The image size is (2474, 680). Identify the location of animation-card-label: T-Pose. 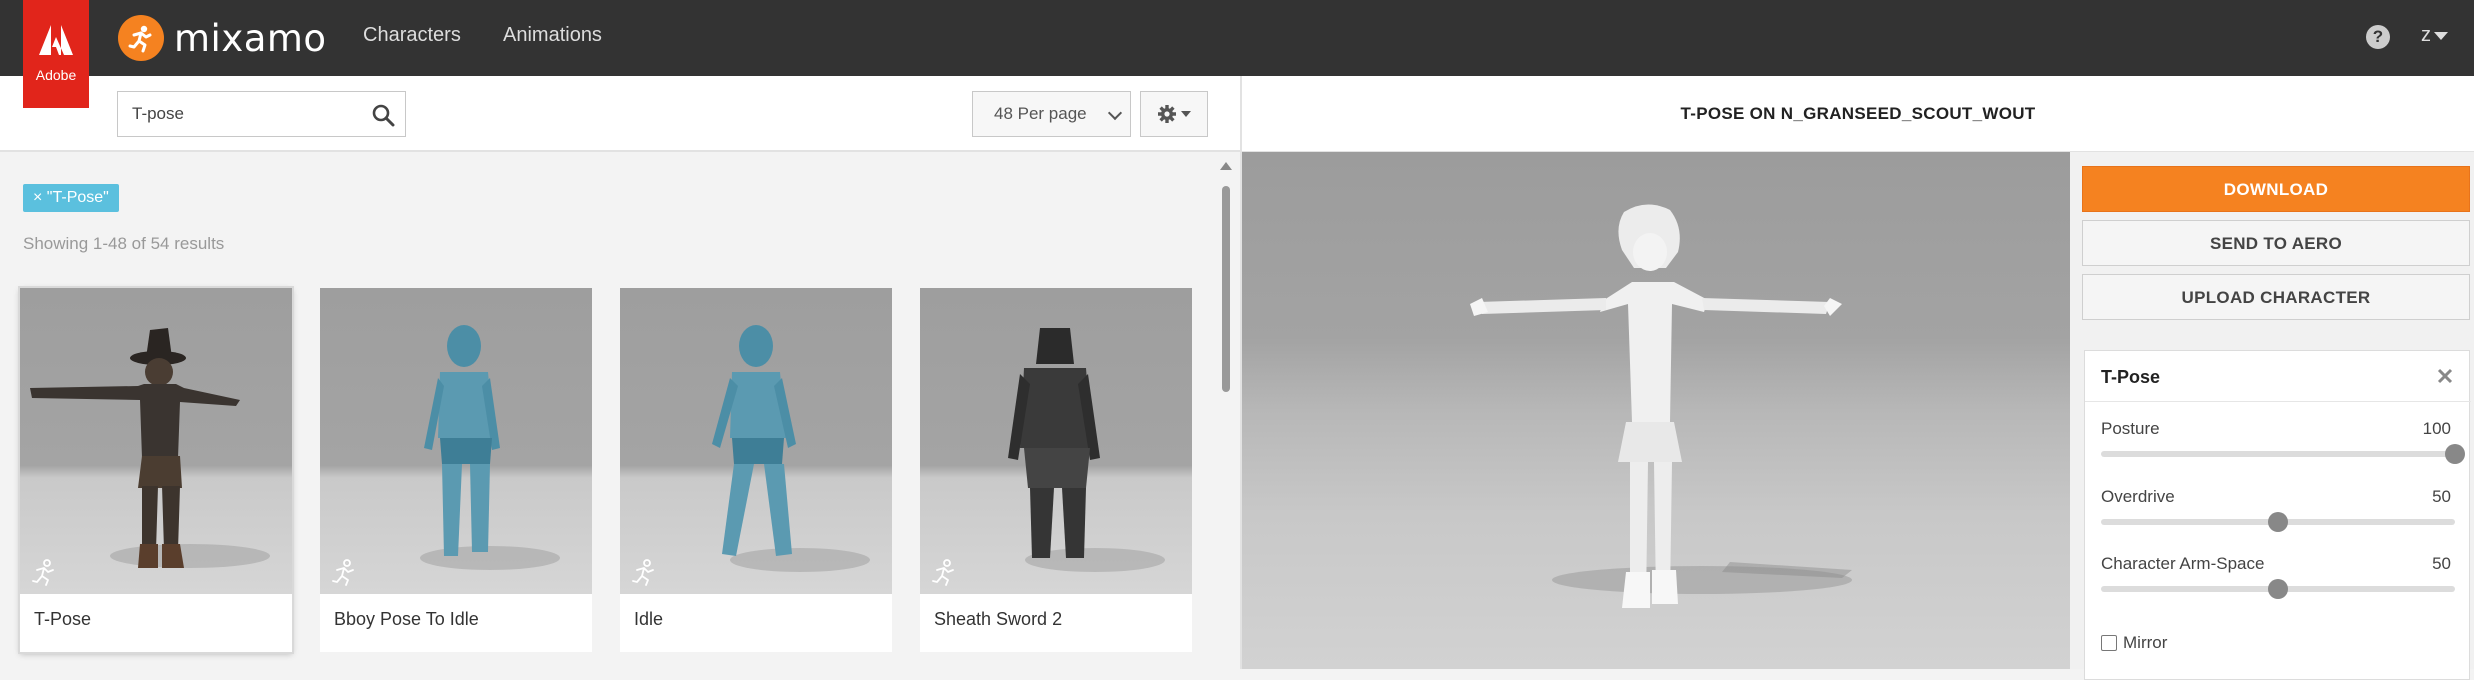
(63, 619).